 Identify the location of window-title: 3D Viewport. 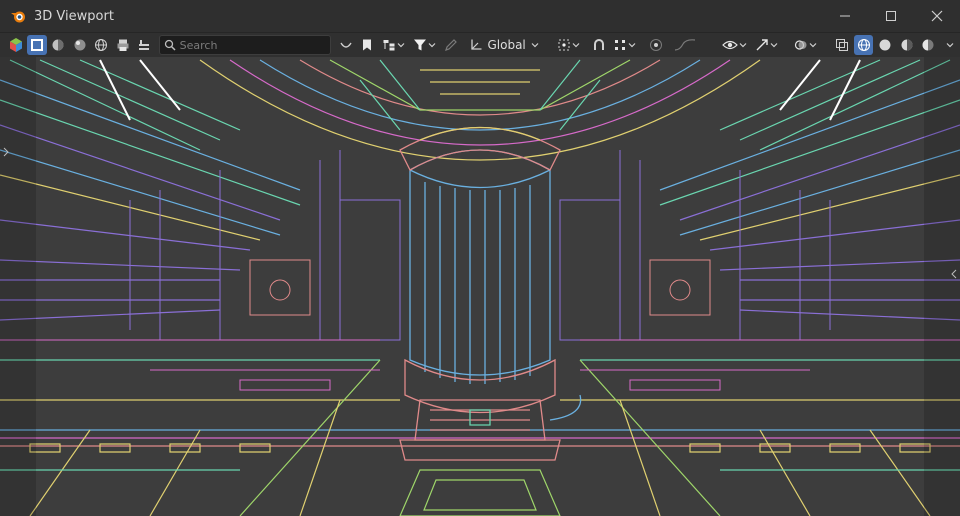
(74, 16).